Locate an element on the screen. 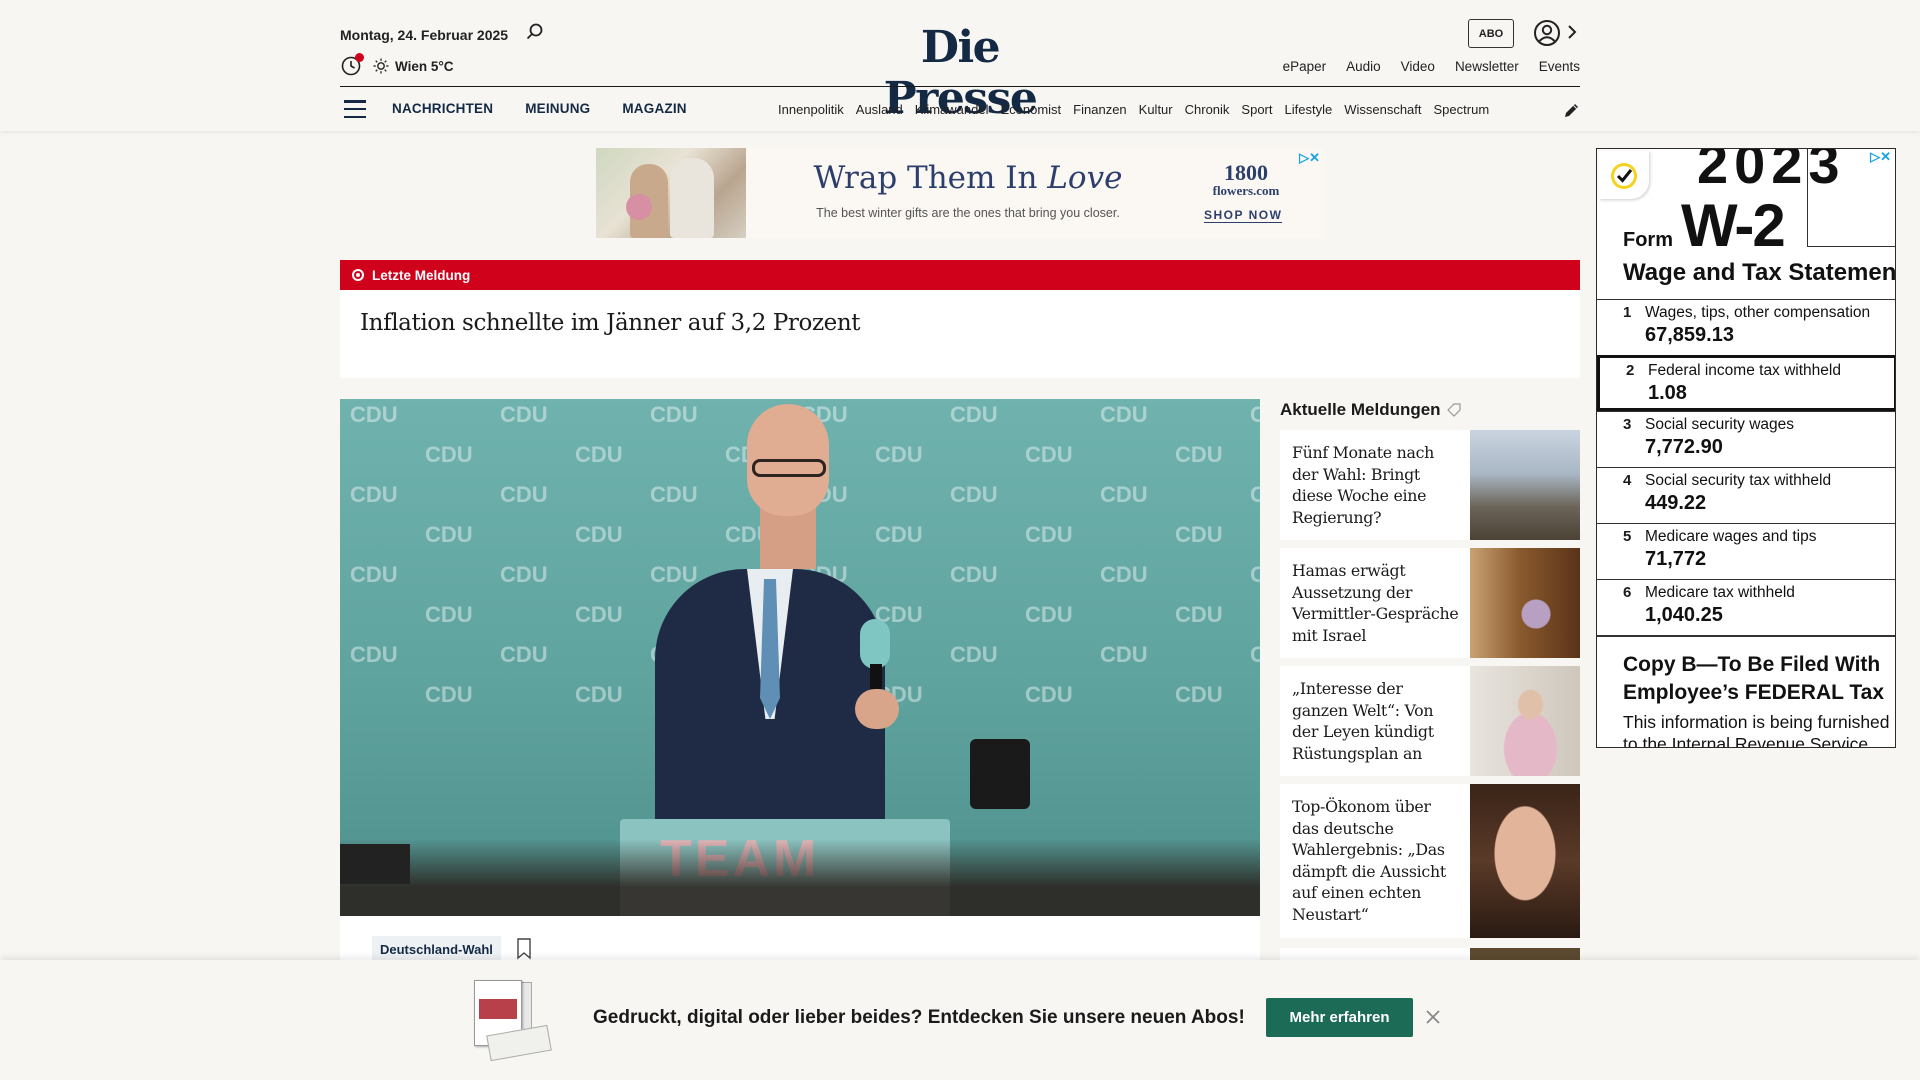 Image resolution: width=1920 pixels, height=1080 pixels. nav-chronik: Chronik is located at coordinates (1207, 109).